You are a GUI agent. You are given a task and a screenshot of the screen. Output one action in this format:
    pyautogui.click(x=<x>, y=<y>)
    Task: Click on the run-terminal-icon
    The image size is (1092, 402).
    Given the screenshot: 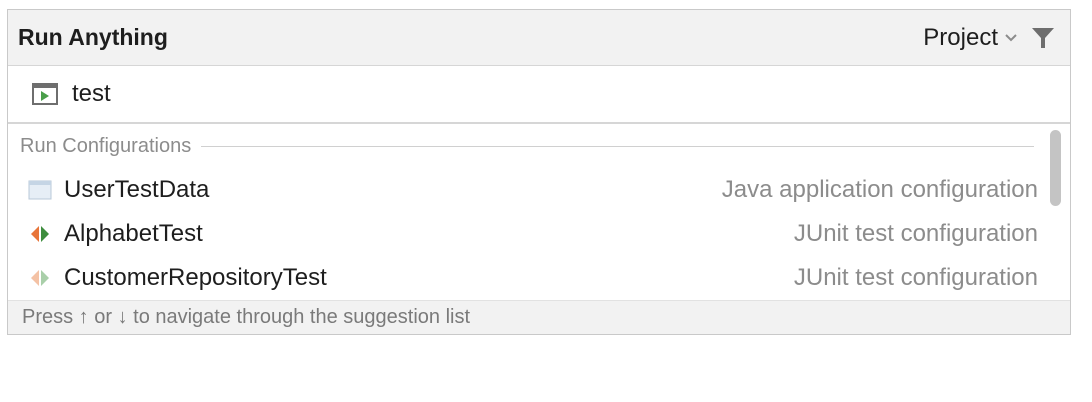 What is the action you would take?
    pyautogui.click(x=45, y=94)
    